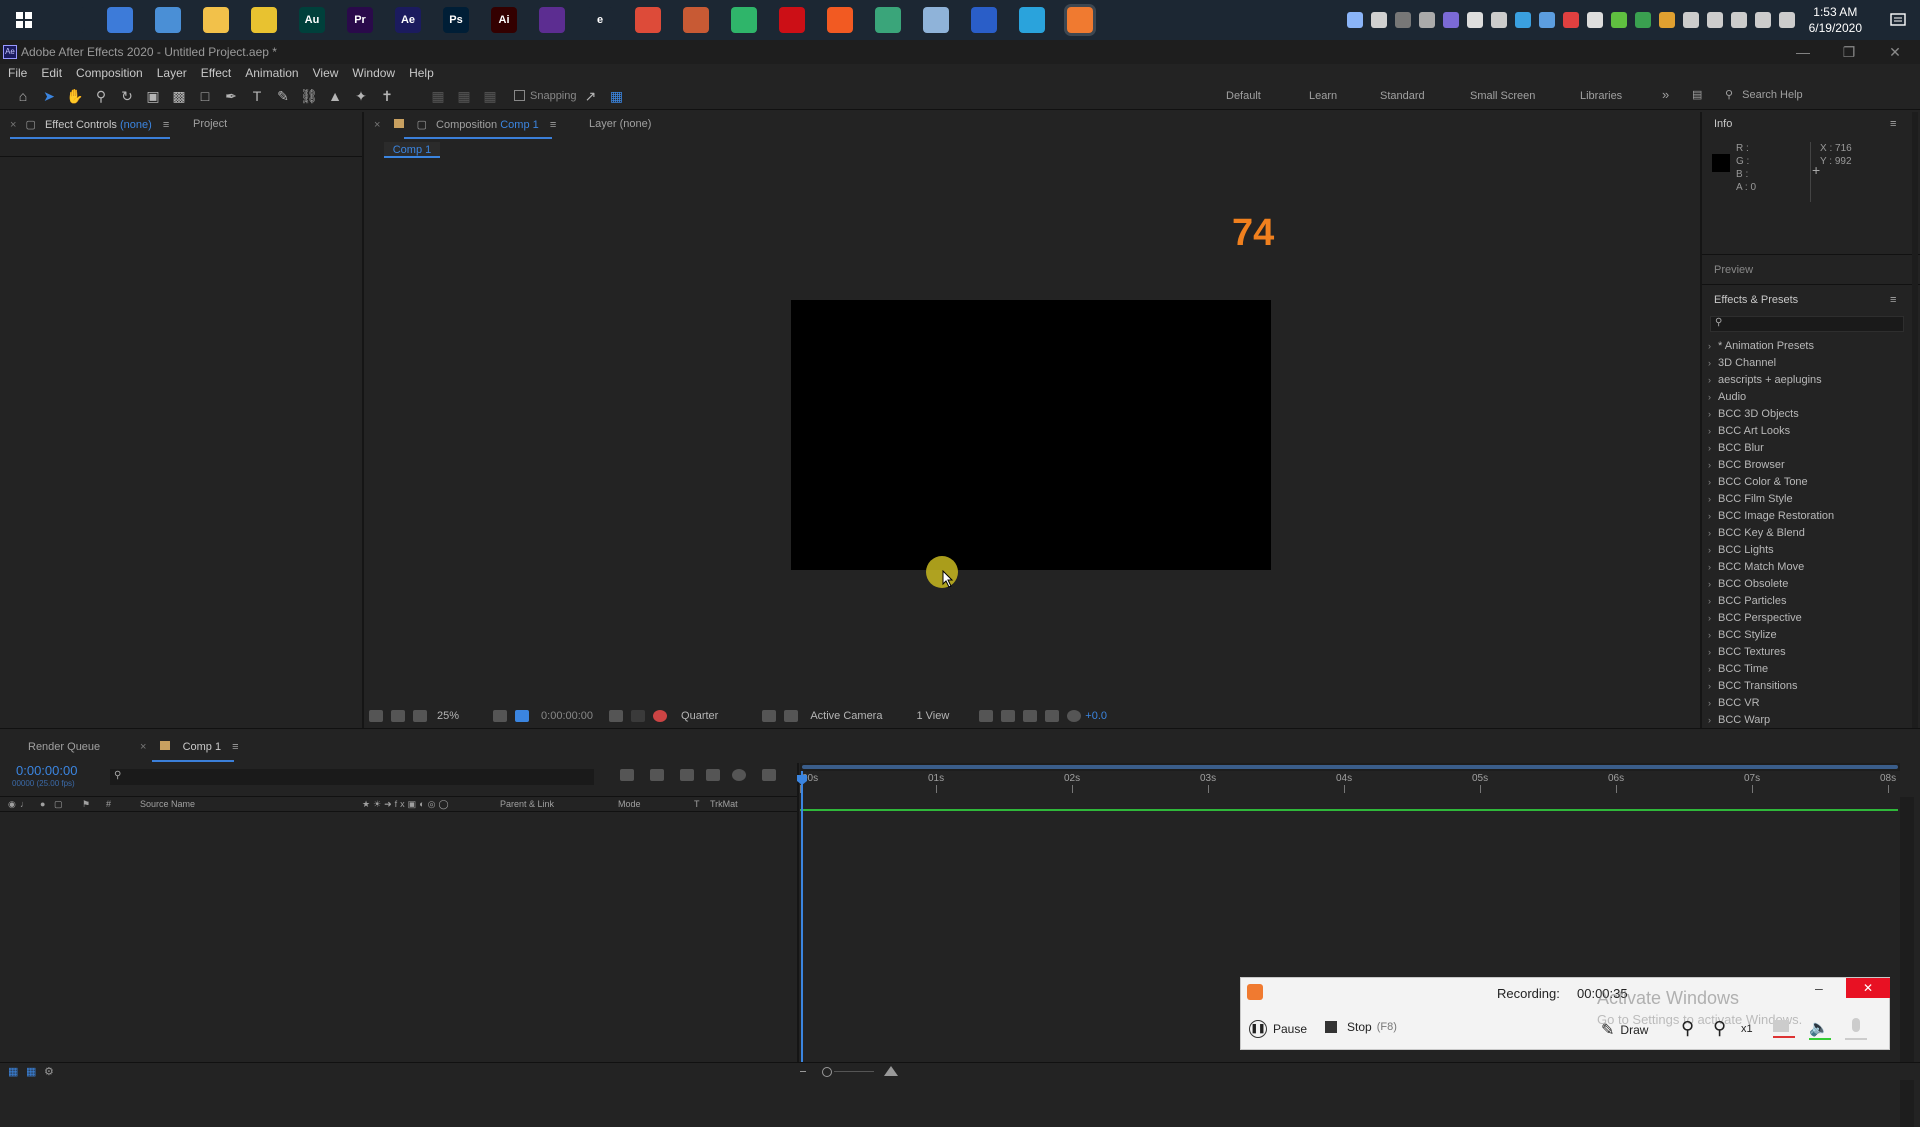  I want to click on restore-button: ❐, so click(1849, 52).